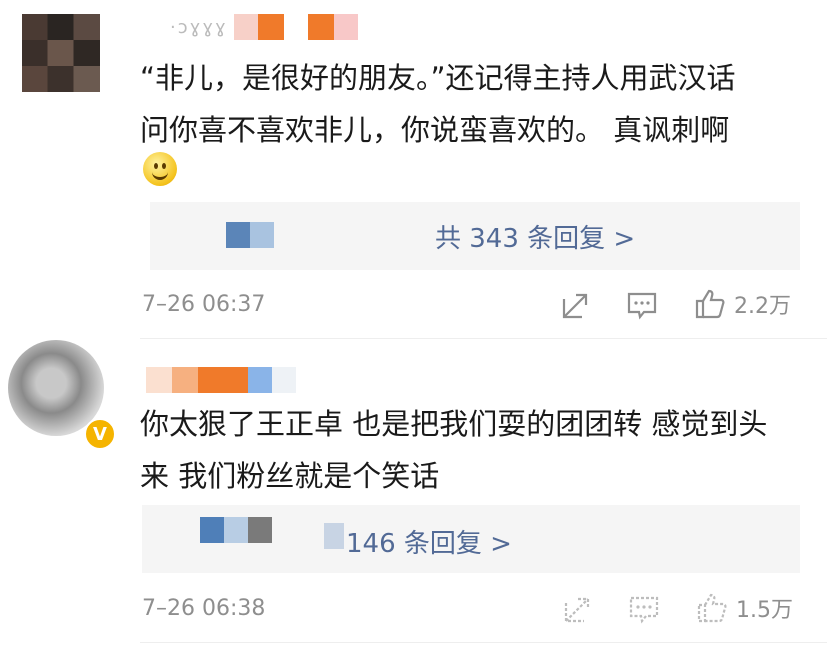  I want to click on username-redacted: ·ɔɣɣɣ, so click(264, 27).